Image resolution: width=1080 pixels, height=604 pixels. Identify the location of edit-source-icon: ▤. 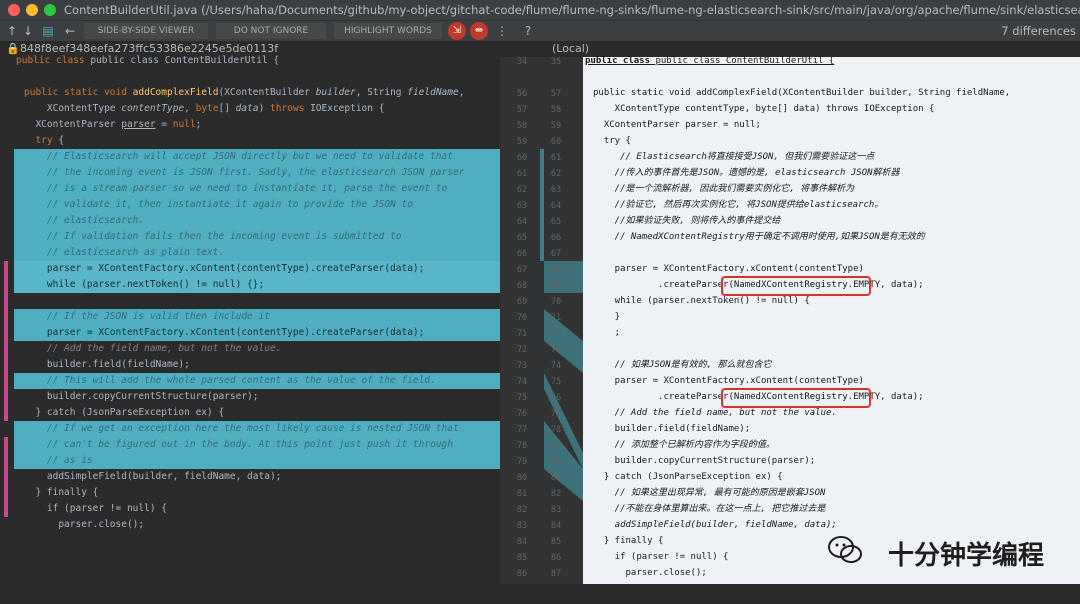
(48, 31).